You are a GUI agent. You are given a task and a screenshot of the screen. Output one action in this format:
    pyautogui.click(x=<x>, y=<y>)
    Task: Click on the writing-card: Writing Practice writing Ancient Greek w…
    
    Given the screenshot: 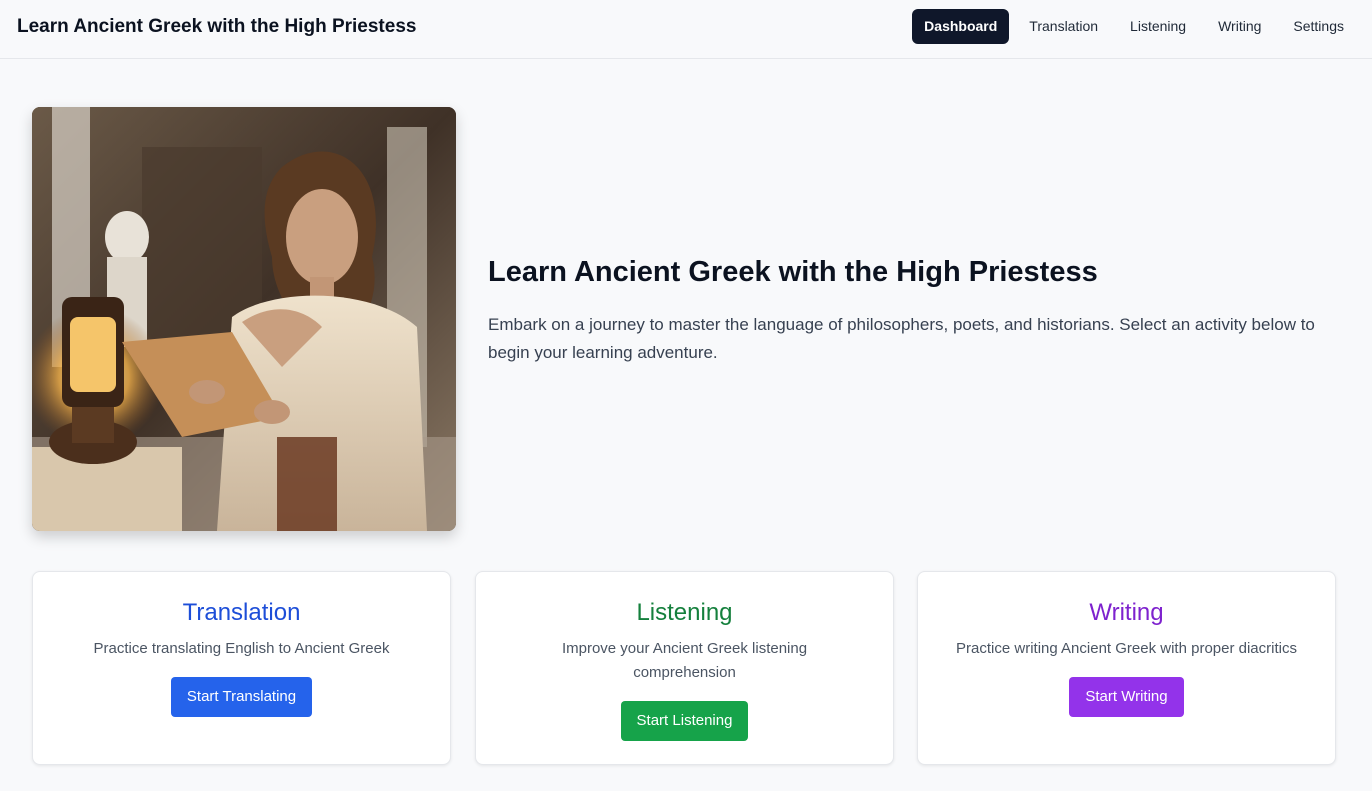 What is the action you would take?
    pyautogui.click(x=1126, y=668)
    